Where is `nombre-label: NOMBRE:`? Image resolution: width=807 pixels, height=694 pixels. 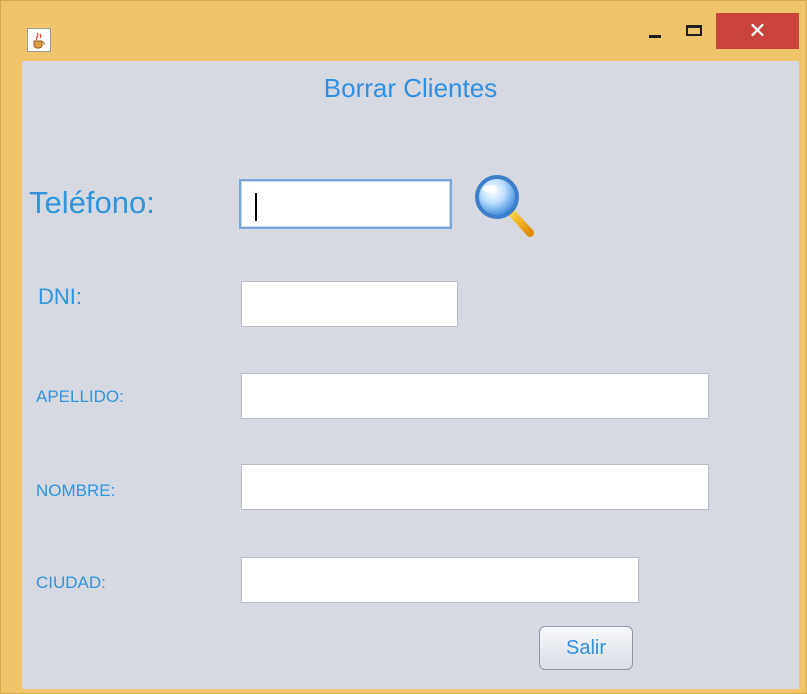 nombre-label: NOMBRE: is located at coordinates (76, 490).